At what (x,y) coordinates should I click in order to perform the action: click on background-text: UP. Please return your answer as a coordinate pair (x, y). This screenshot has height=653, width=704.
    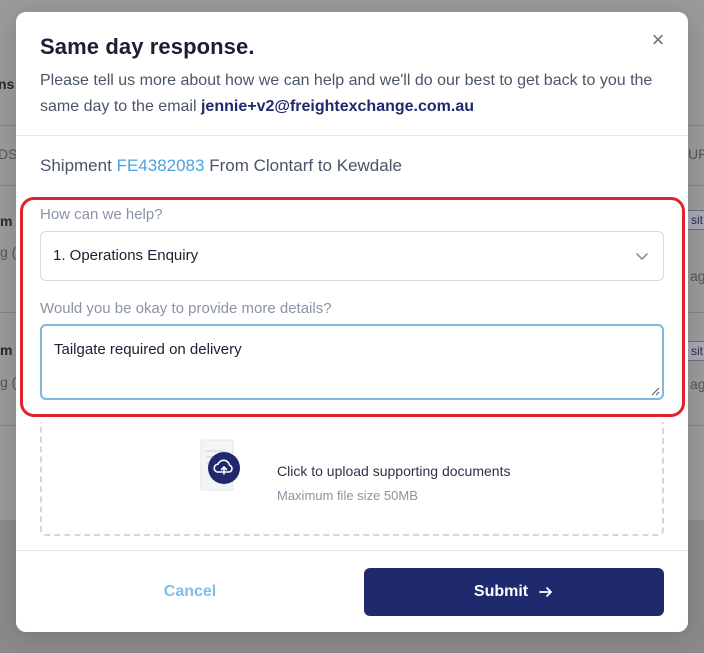
    Looking at the image, I should click on (696, 154).